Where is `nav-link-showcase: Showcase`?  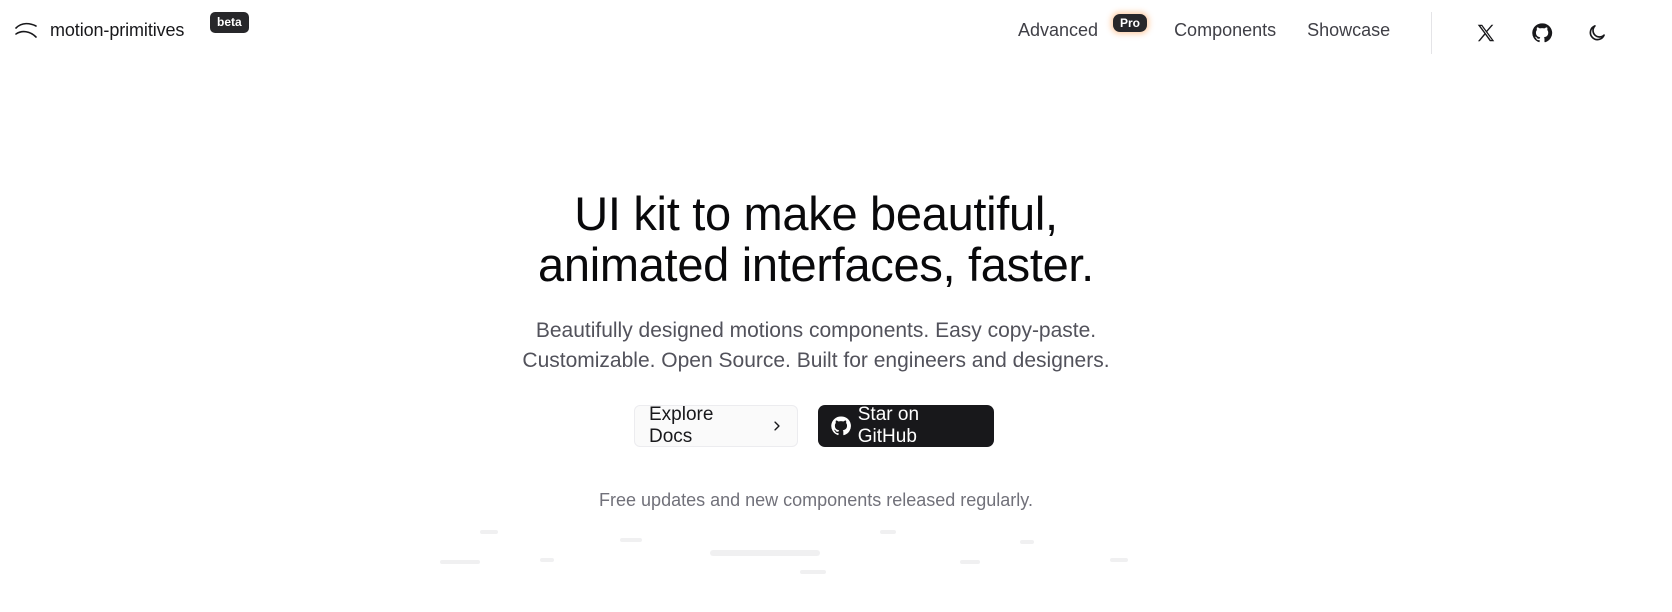 nav-link-showcase: Showcase is located at coordinates (1348, 30).